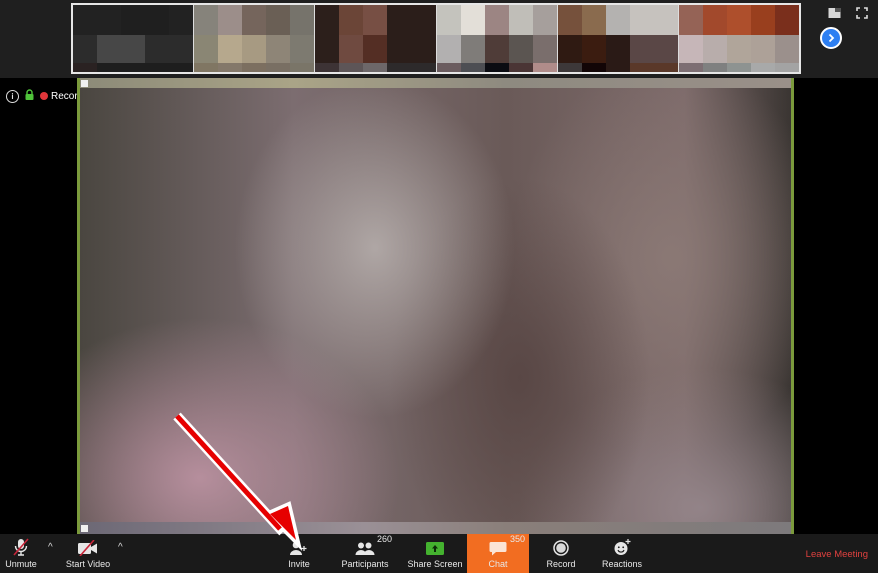  Describe the element at coordinates (835, 12) in the screenshot. I see `speaker-view-icon` at that location.